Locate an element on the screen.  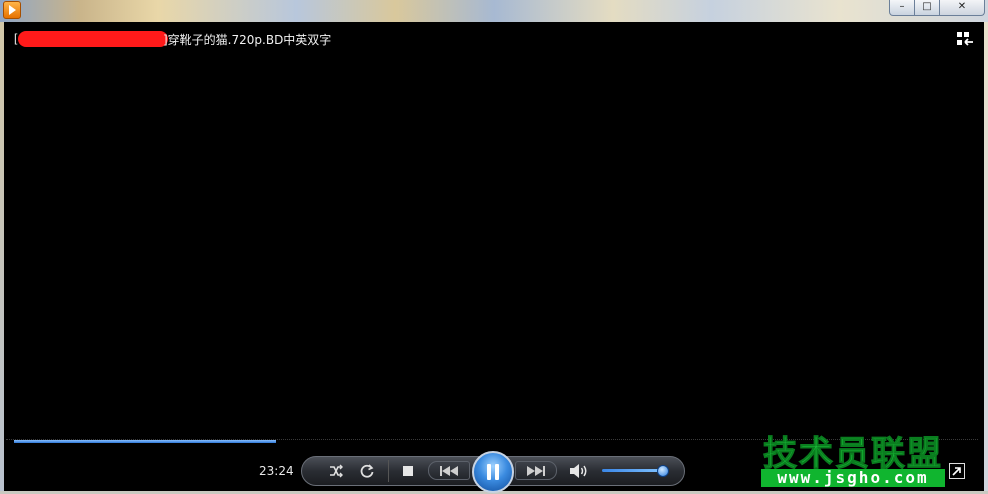
pause-icon is located at coordinates (493, 472).